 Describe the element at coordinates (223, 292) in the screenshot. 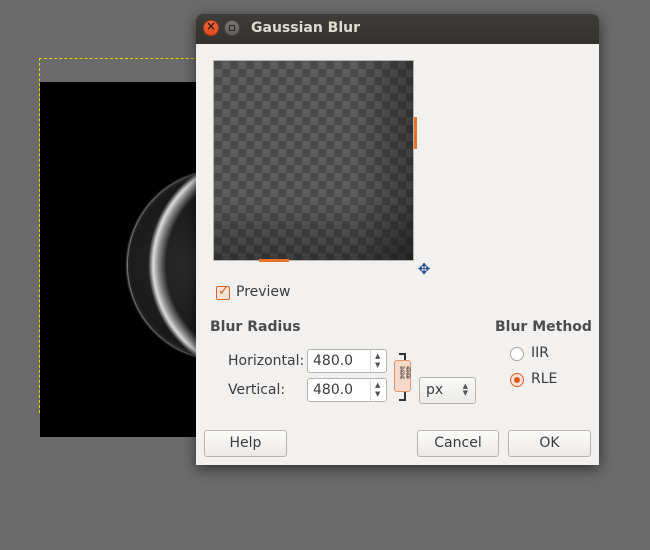

I see `preview-checkbox: ✓` at that location.